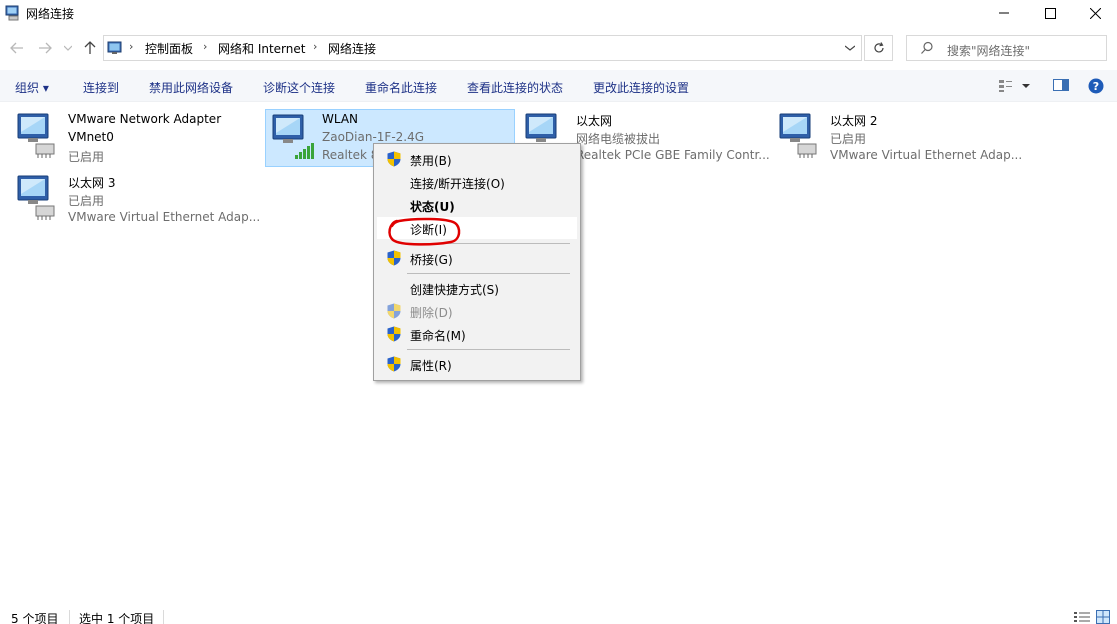 The width and height of the screenshot is (1117, 624). Describe the element at coordinates (12, 13) in the screenshot. I see `network-connections-icon` at that location.